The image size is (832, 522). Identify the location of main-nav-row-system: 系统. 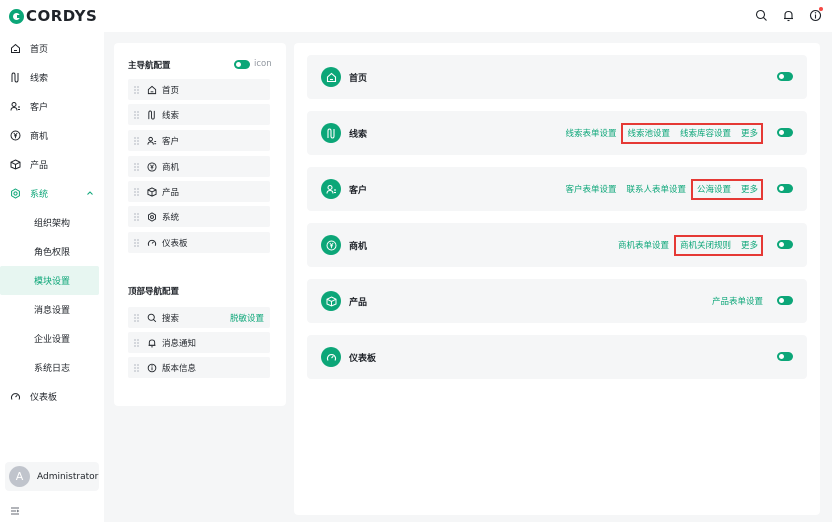
(199, 216).